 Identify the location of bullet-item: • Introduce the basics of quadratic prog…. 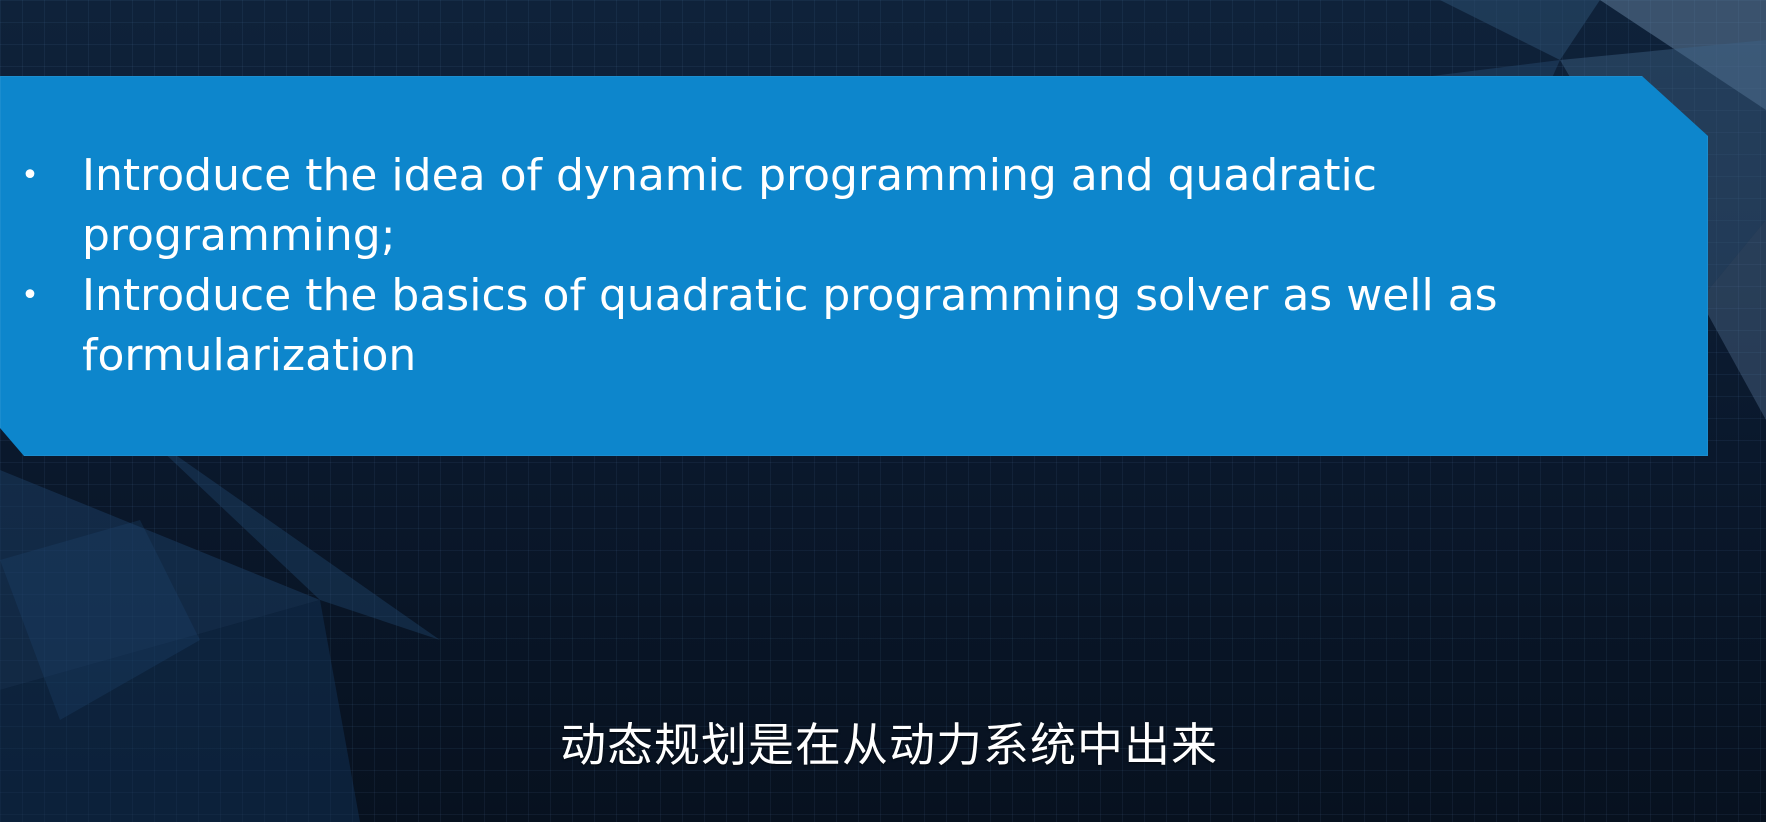
(840, 326).